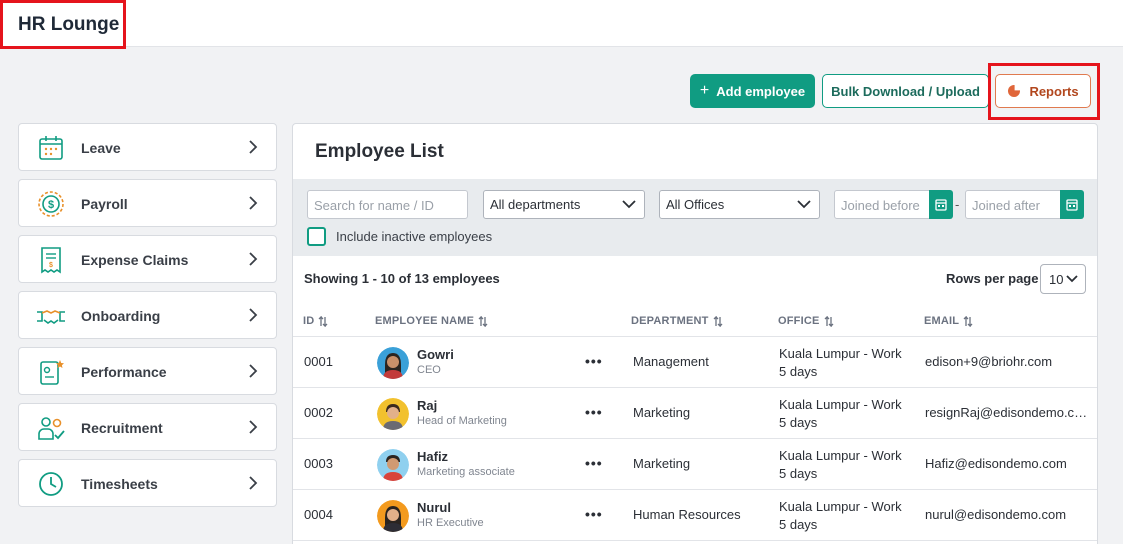 Image resolution: width=1123 pixels, height=544 pixels. I want to click on department-select: All departments, so click(564, 204).